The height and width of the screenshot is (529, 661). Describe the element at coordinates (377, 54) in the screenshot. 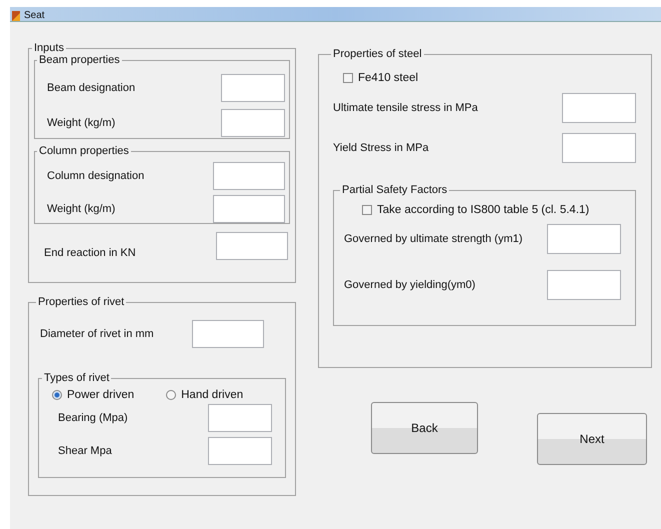

I see `panel-title: Properties of steel` at that location.